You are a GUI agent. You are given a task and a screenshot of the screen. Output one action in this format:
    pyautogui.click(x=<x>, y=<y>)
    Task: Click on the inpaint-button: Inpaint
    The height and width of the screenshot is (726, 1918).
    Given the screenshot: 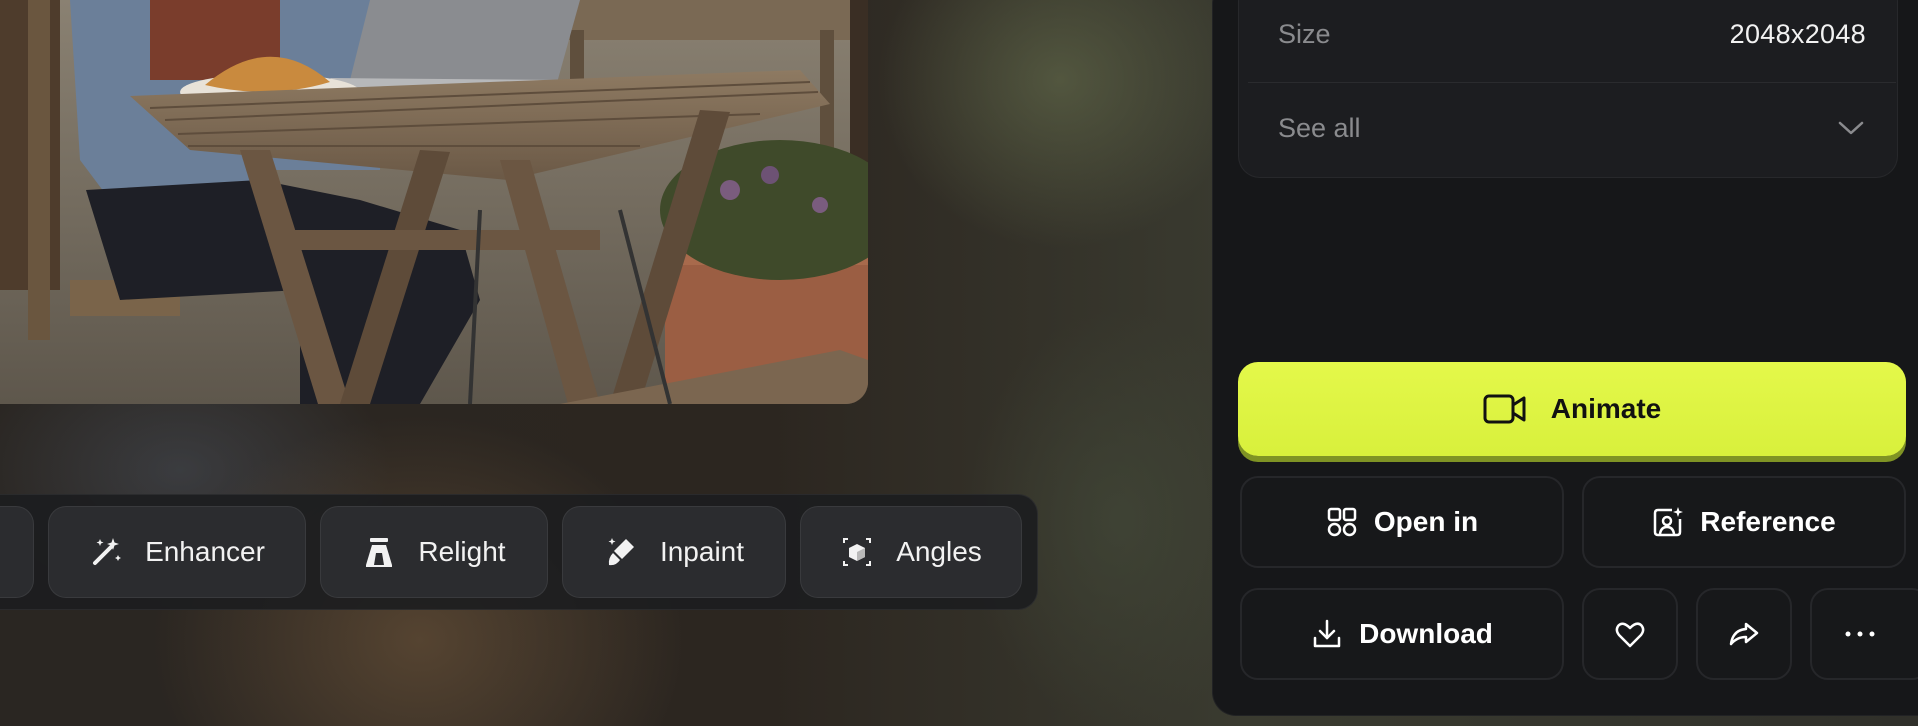 What is the action you would take?
    pyautogui.click(x=674, y=552)
    